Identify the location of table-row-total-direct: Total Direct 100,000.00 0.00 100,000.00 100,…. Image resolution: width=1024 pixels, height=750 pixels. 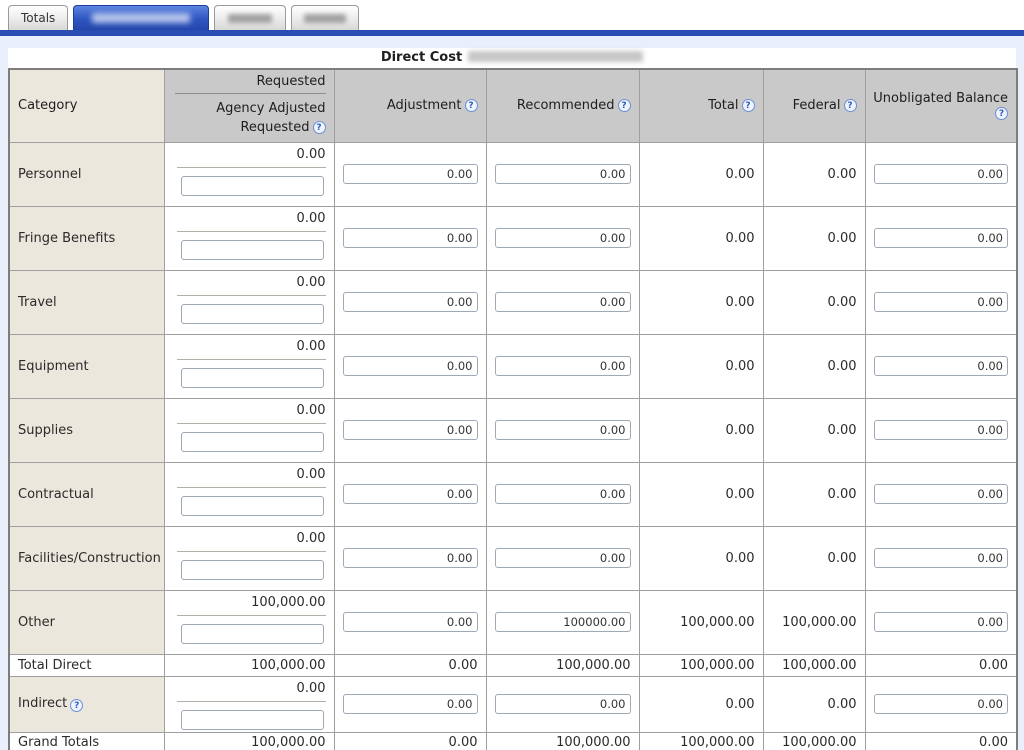
(513, 665).